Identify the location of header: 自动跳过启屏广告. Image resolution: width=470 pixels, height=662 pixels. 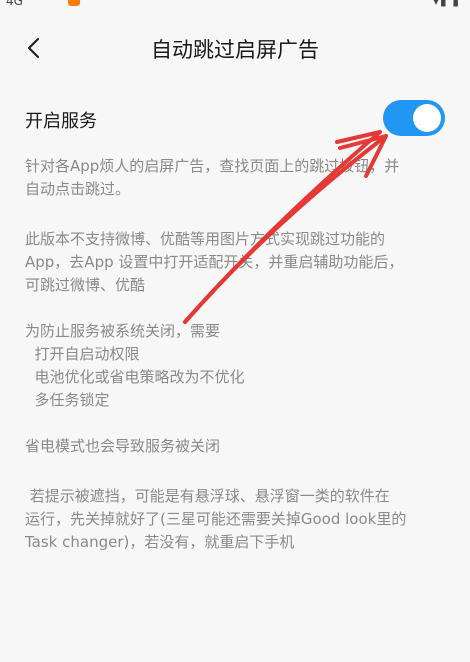
(235, 47).